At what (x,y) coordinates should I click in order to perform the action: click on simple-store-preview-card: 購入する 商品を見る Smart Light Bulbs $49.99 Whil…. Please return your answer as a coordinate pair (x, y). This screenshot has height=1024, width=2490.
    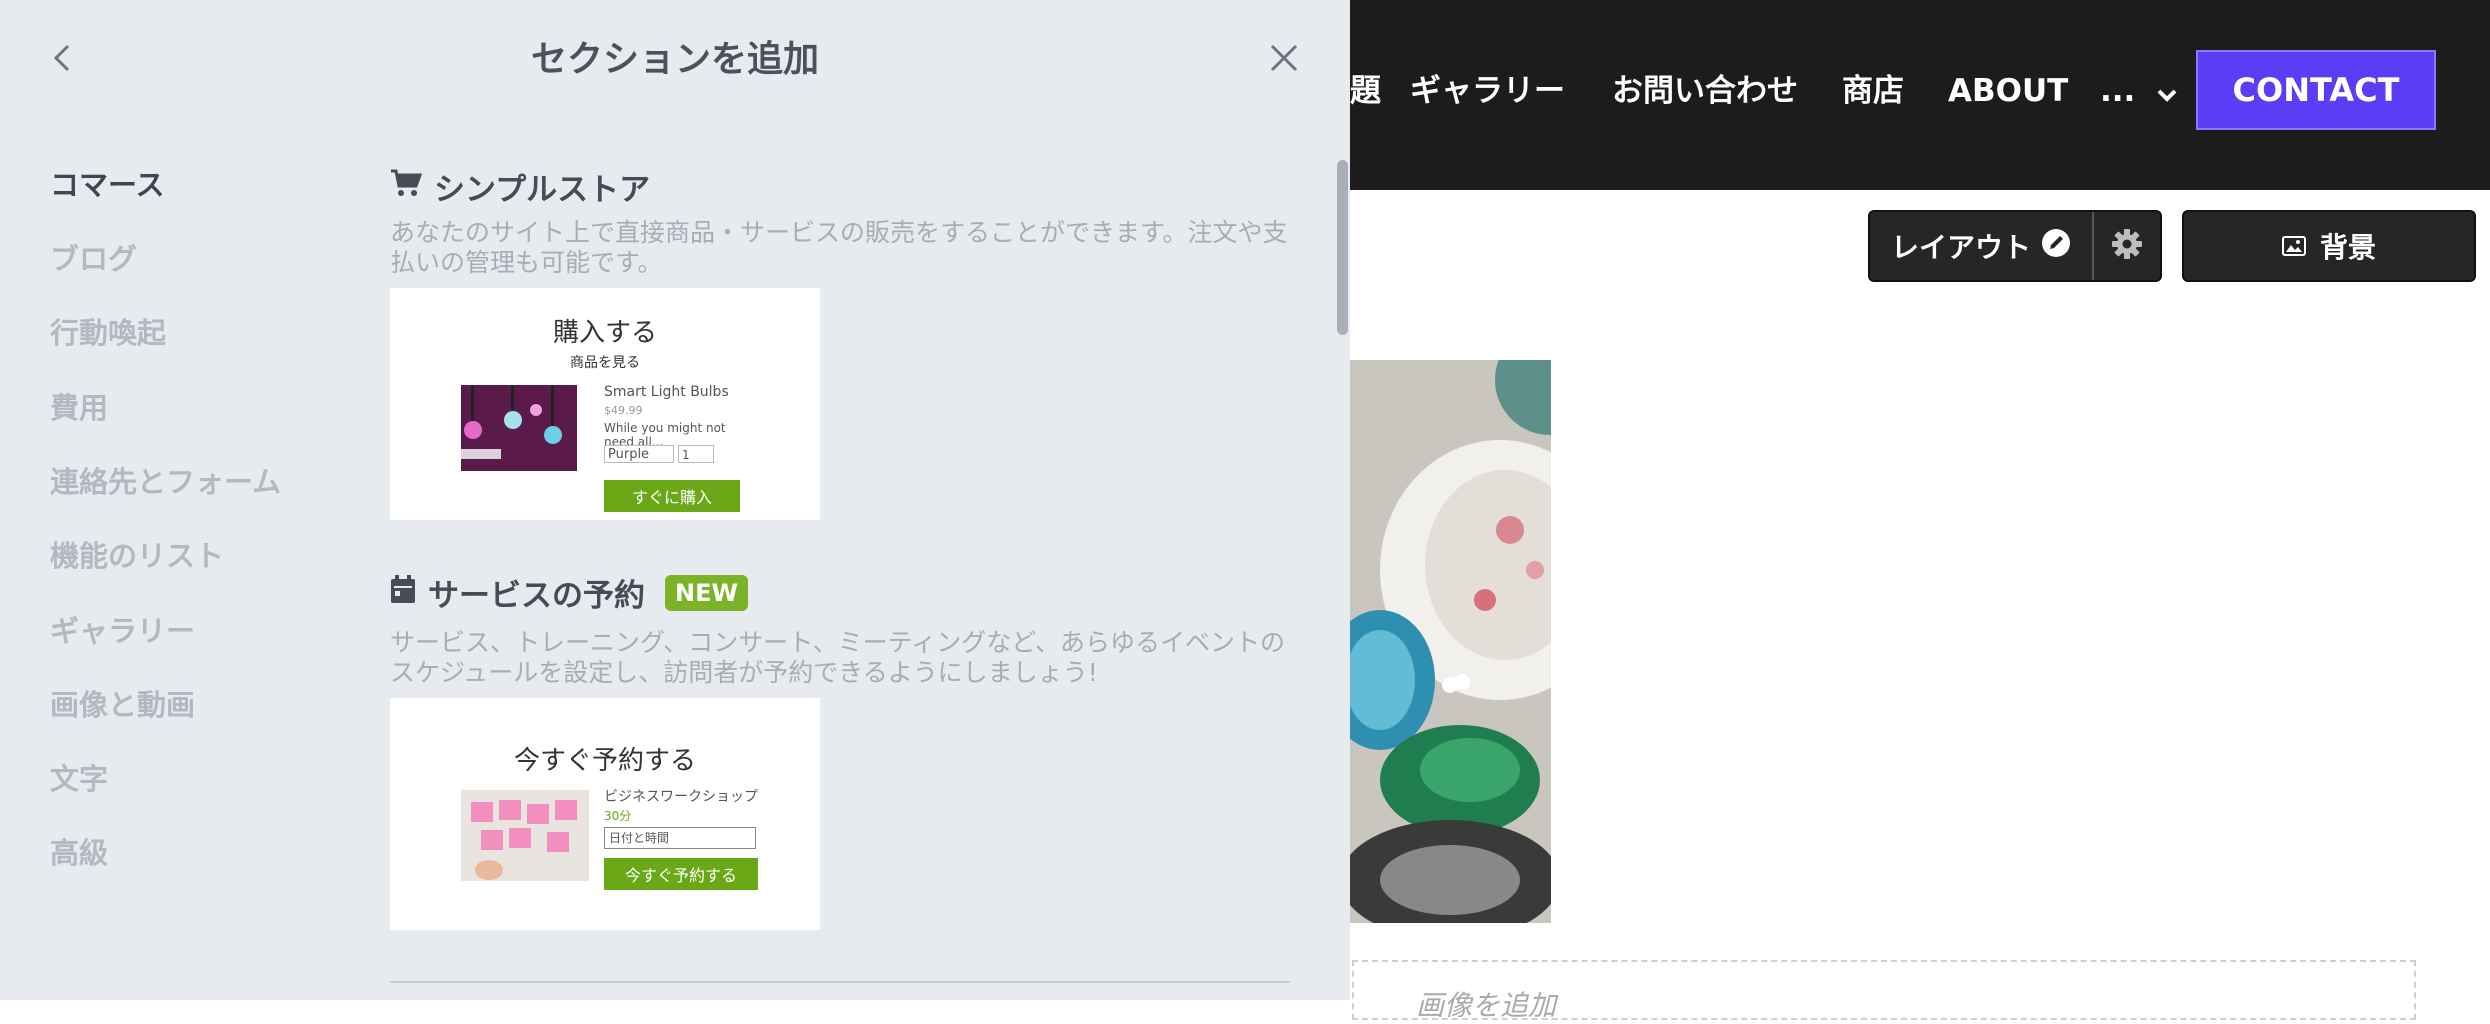
    Looking at the image, I should click on (605, 404).